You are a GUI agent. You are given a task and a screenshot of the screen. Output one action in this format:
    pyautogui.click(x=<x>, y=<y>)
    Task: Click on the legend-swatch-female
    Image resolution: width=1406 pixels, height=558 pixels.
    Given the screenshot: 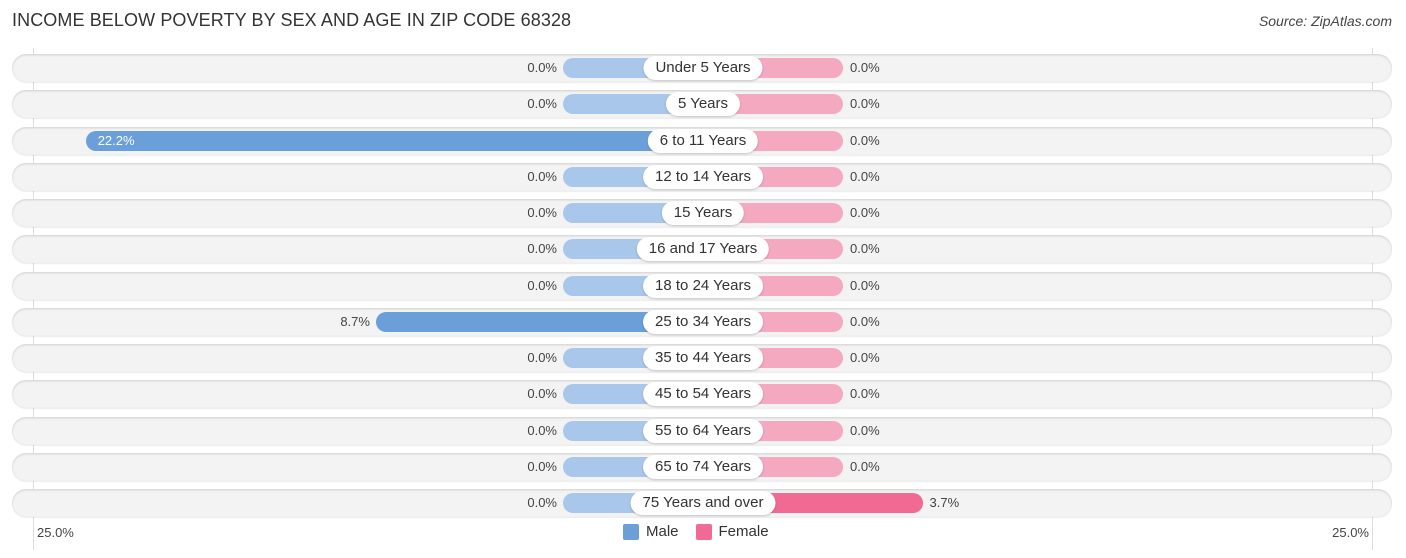 What is the action you would take?
    pyautogui.click(x=703, y=531)
    